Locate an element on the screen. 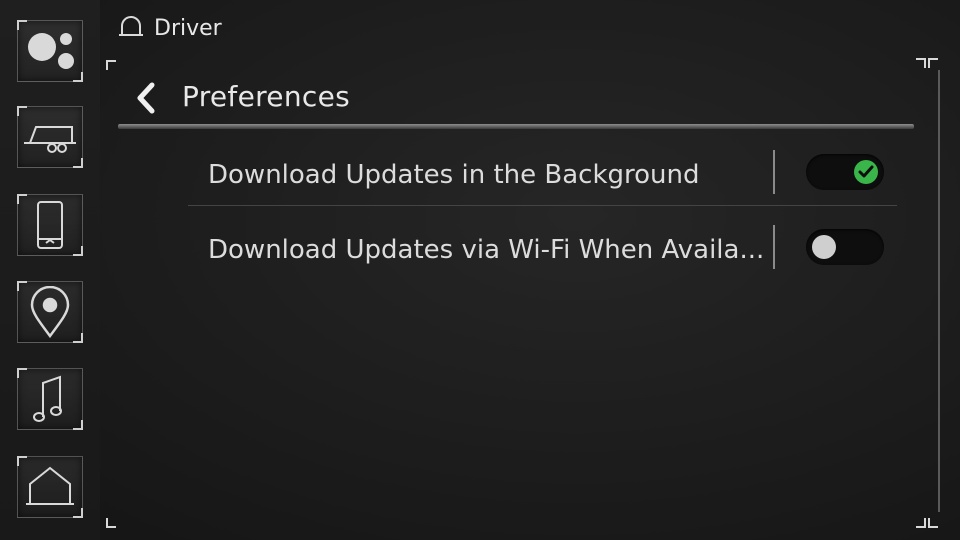 This screenshot has width=960, height=540. sidebar-item-media is located at coordinates (50, 399).